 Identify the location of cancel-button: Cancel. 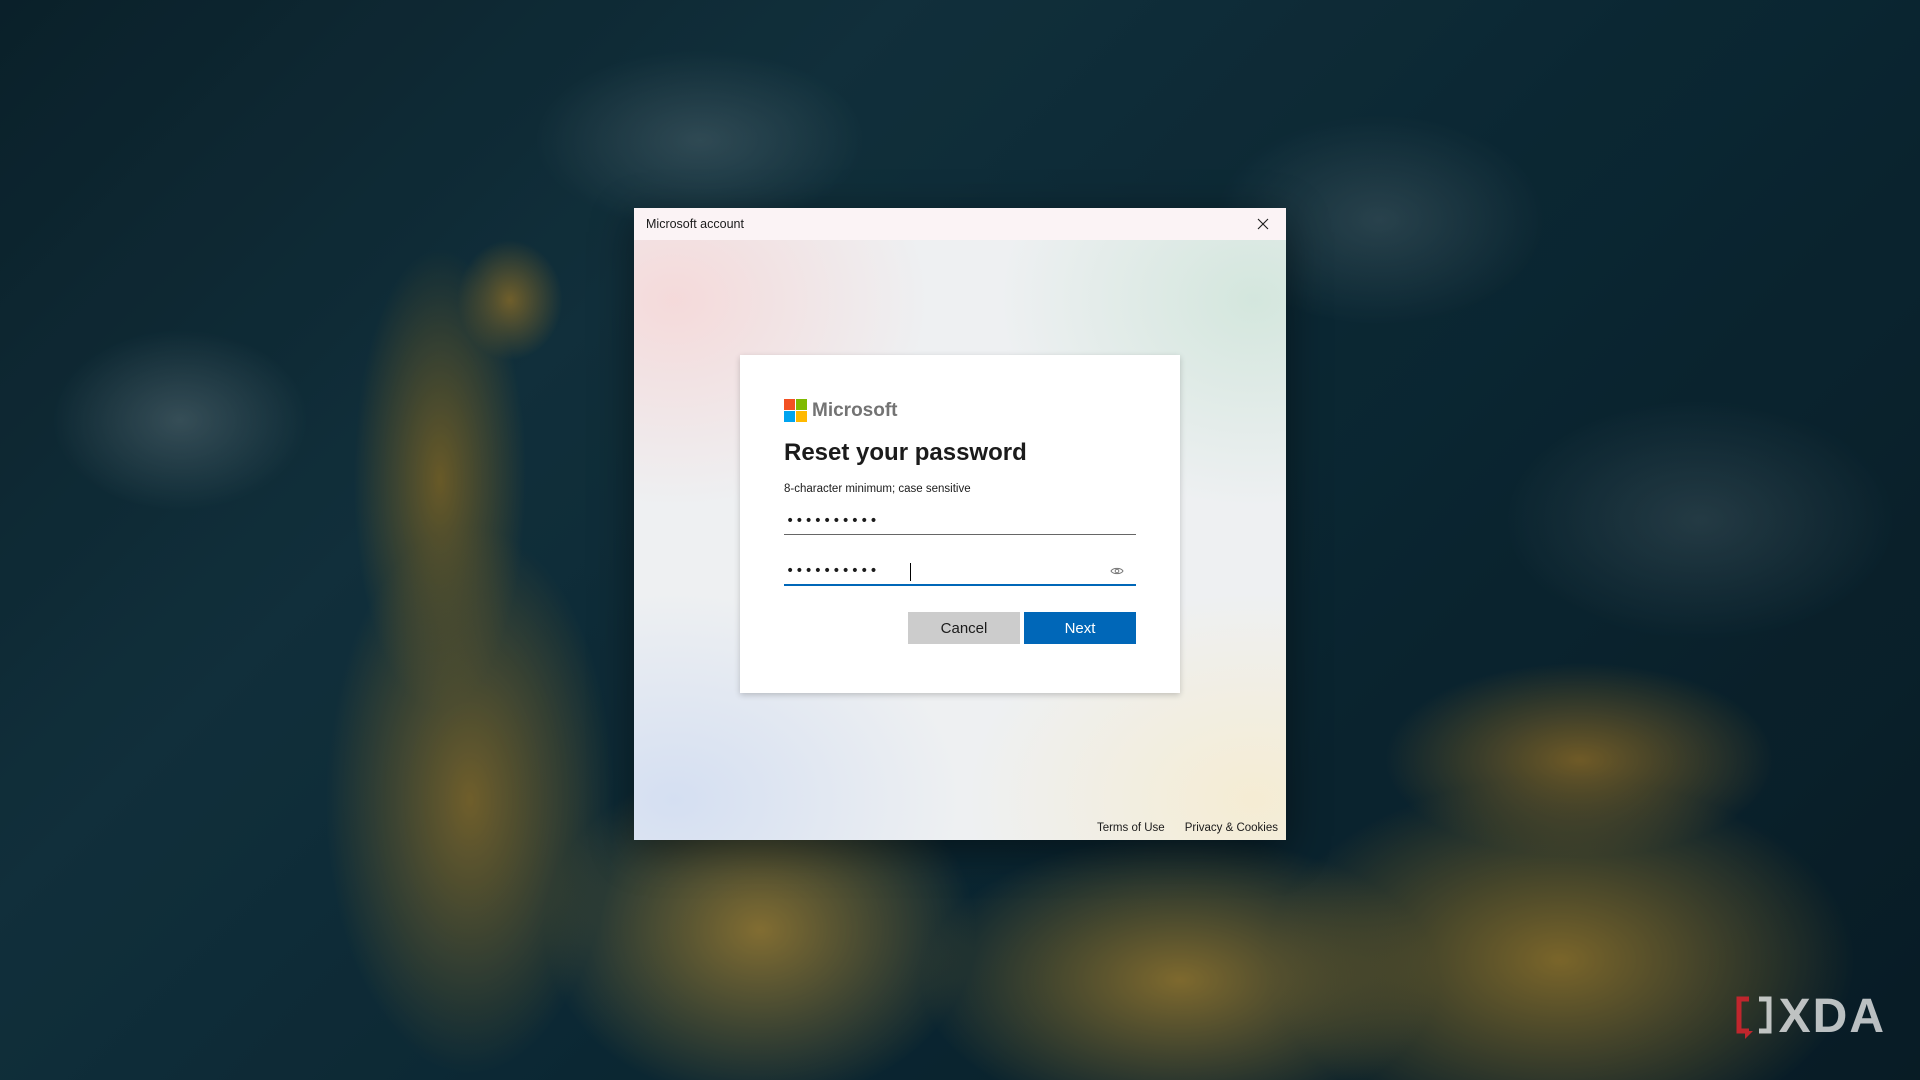
(964, 628).